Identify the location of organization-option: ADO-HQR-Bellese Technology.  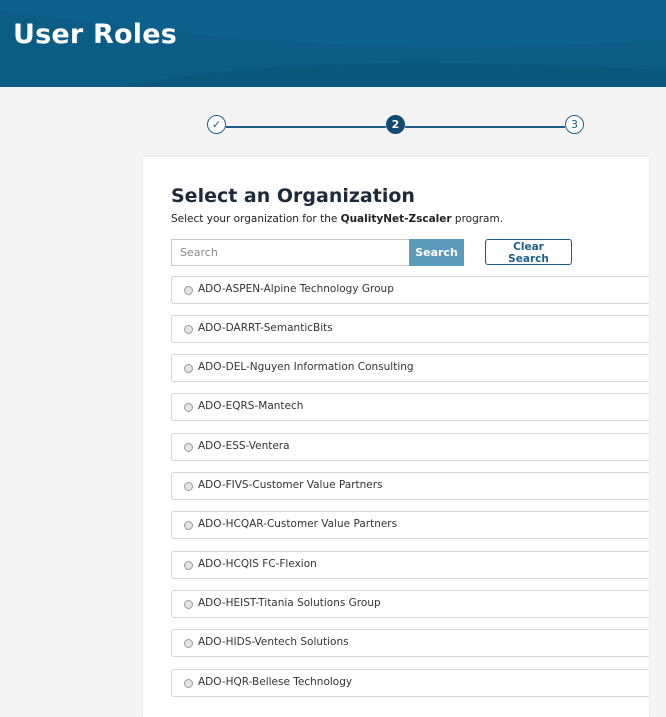
(410, 683).